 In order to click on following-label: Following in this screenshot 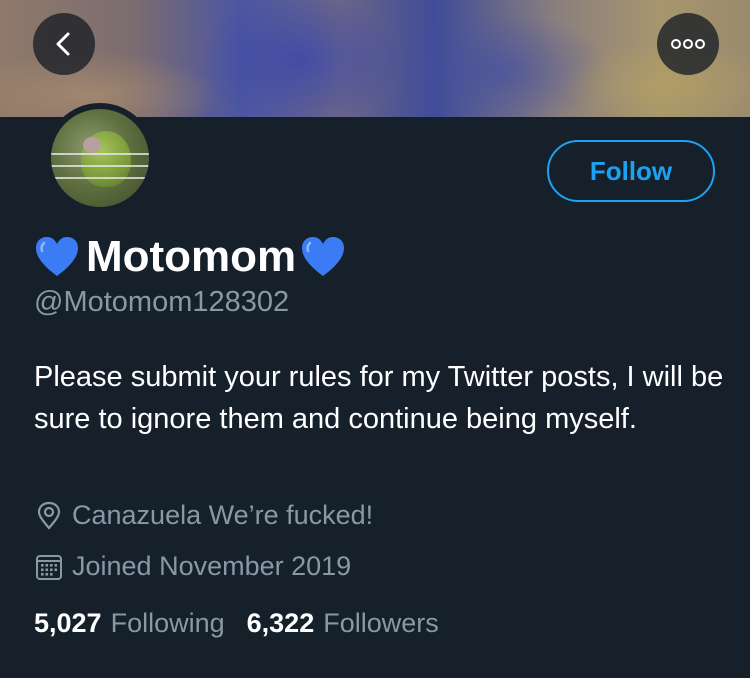, I will do `click(167, 623)`.